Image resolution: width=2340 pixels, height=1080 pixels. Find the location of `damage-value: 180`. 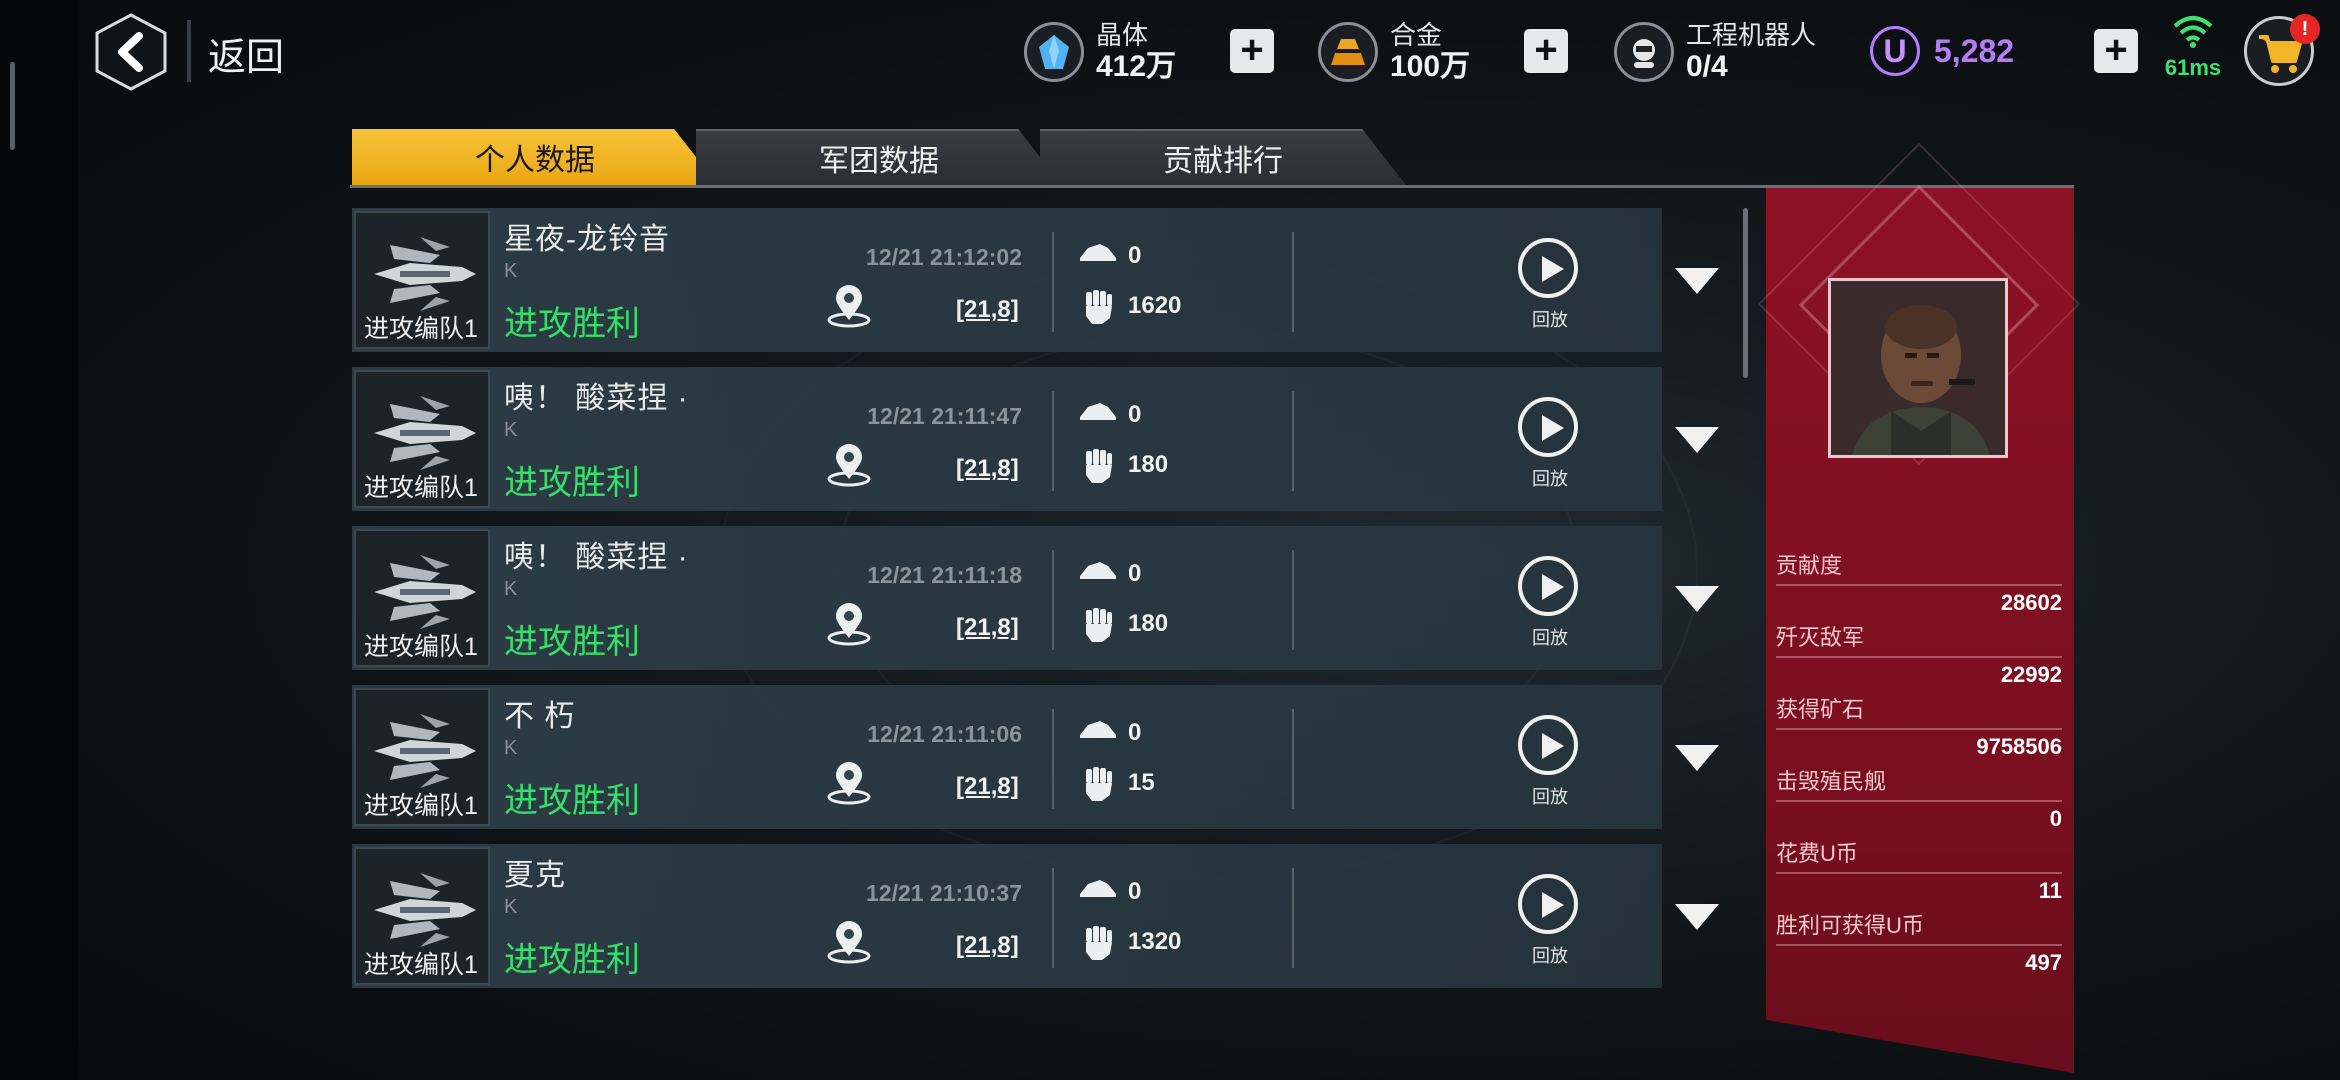

damage-value: 180 is located at coordinates (1148, 623).